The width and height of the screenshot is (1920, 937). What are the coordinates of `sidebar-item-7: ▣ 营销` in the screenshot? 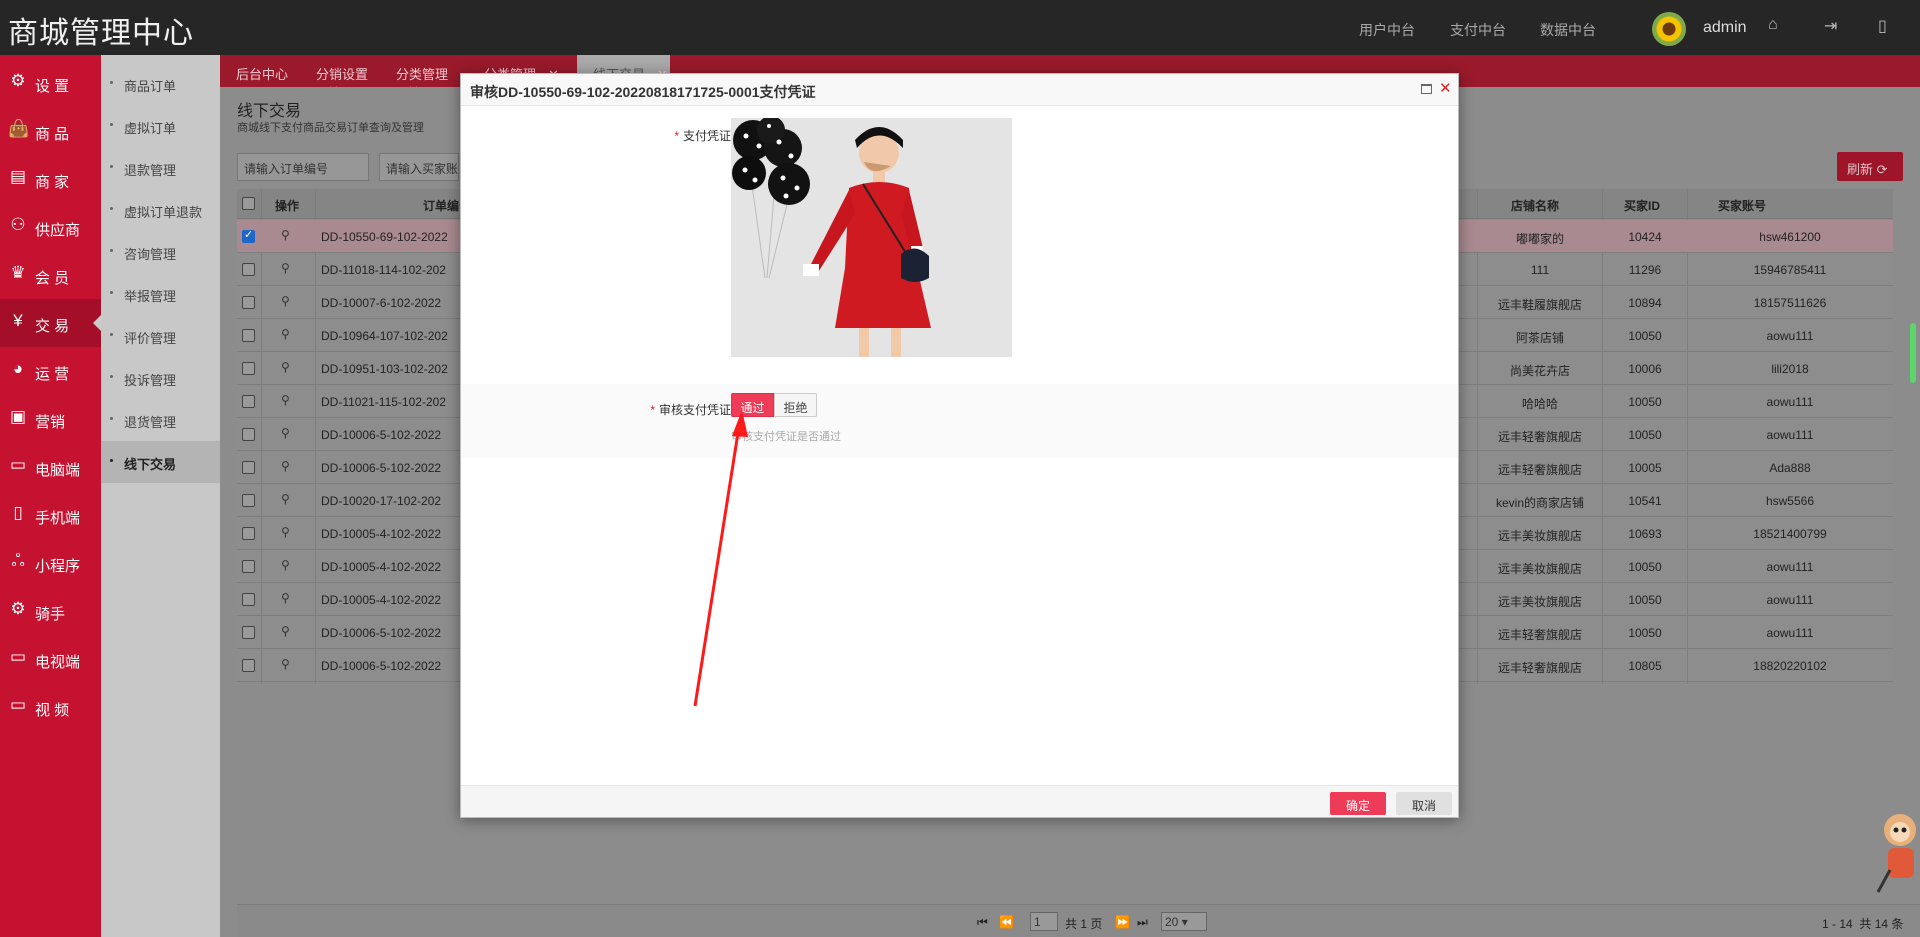 It's located at (50, 419).